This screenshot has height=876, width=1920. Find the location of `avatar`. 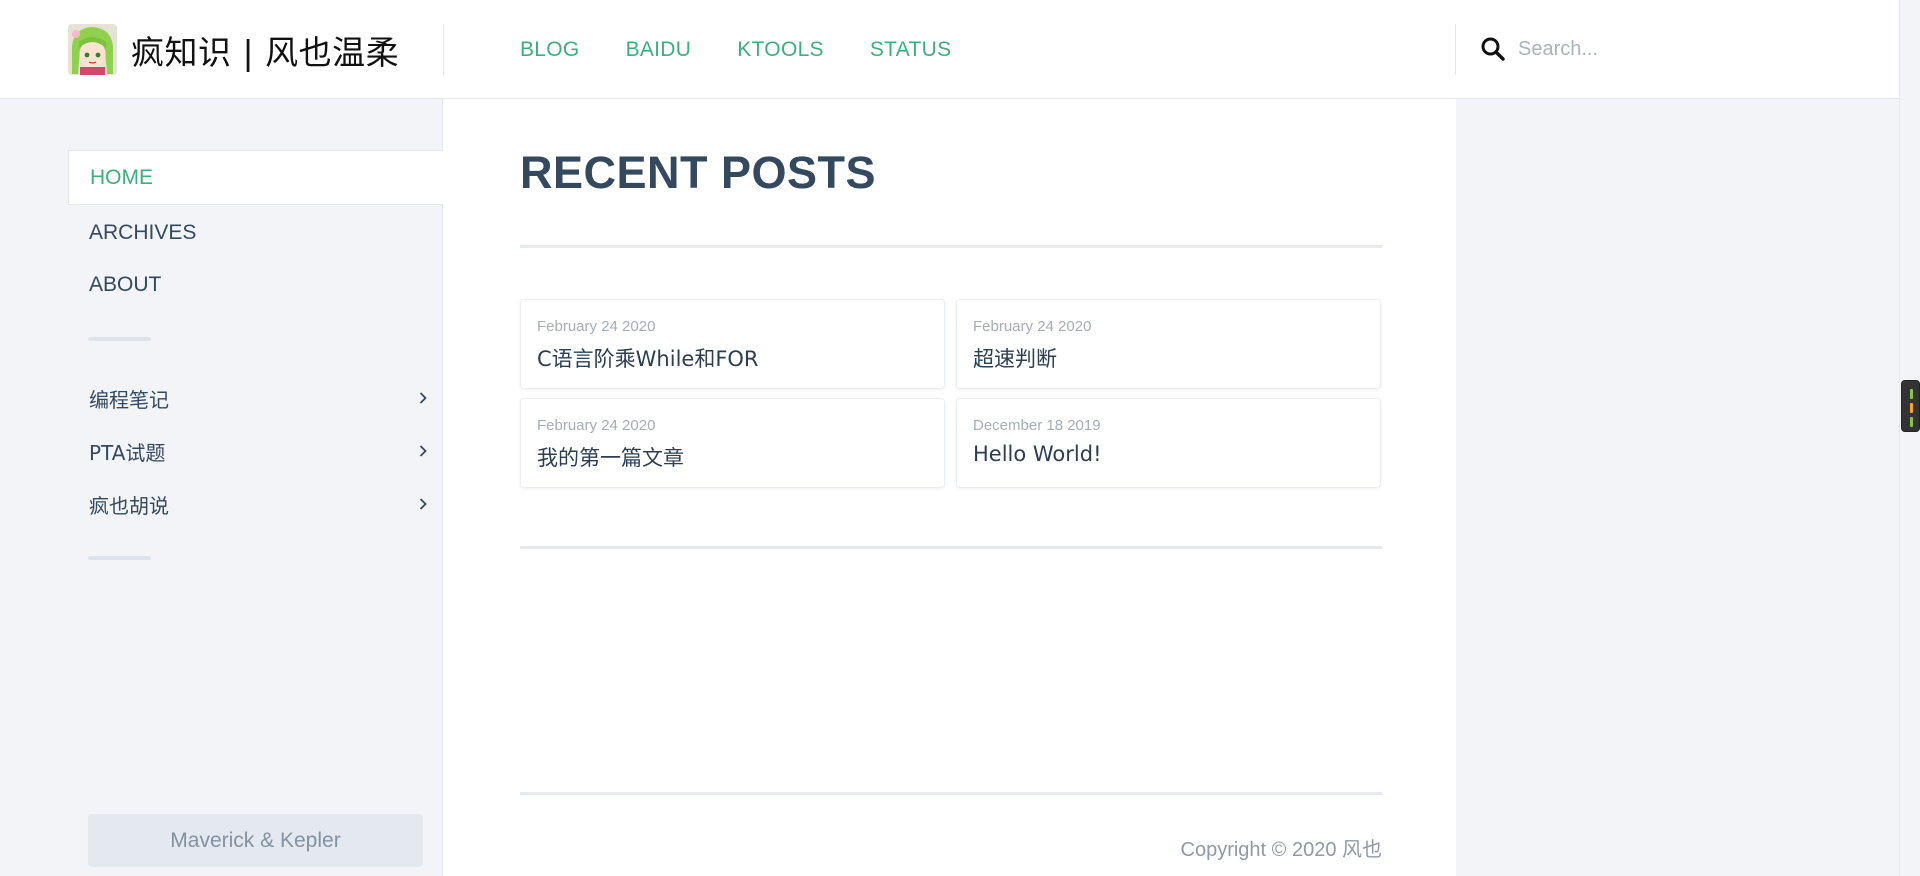

avatar is located at coordinates (92, 49).